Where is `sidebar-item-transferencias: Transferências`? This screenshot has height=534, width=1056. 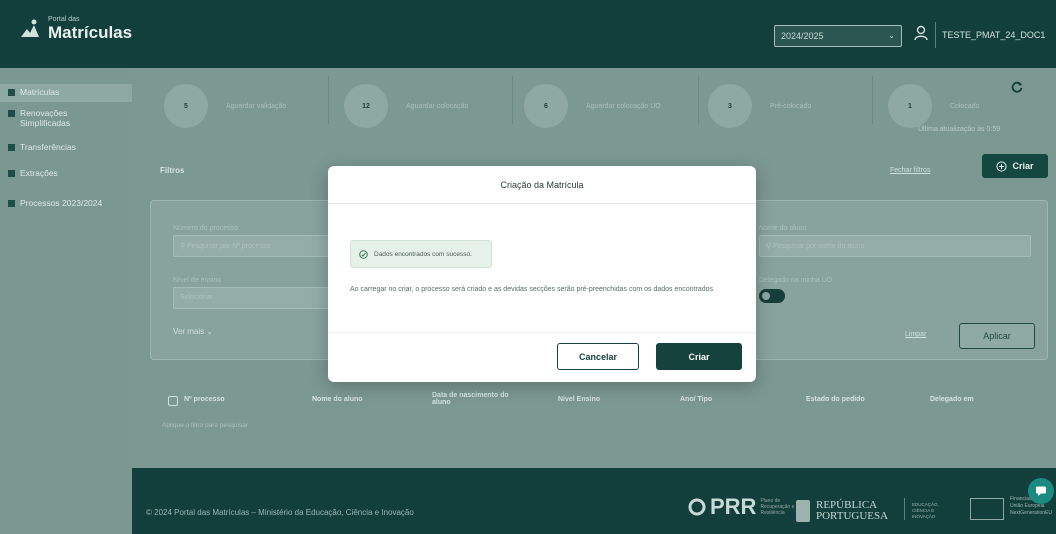
sidebar-item-transferencias: Transferências is located at coordinates (66, 147).